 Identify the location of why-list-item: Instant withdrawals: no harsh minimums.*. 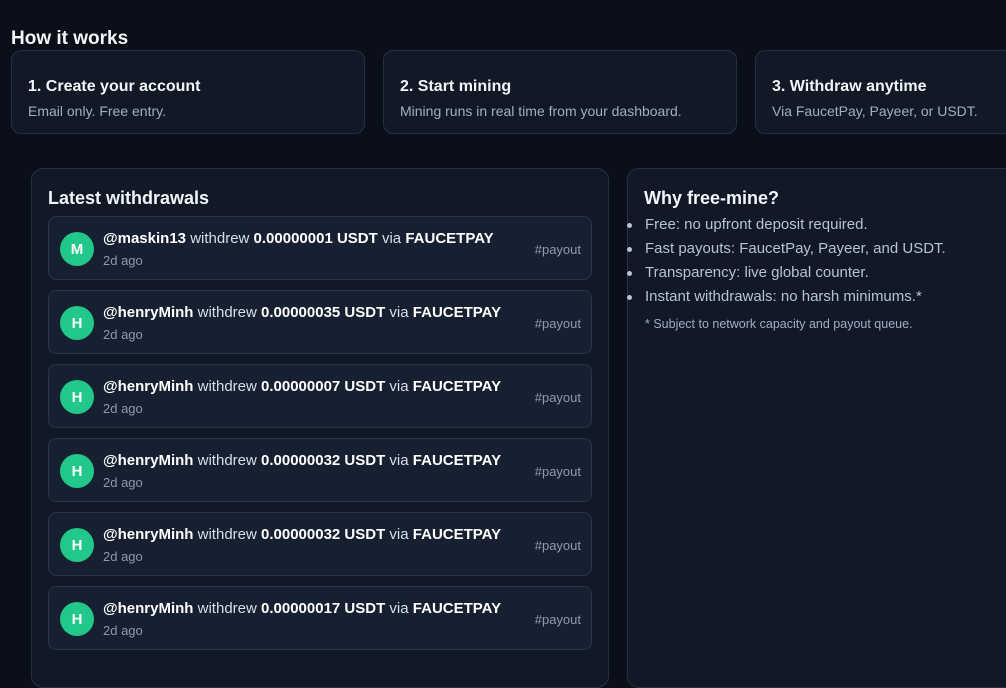
(786, 297).